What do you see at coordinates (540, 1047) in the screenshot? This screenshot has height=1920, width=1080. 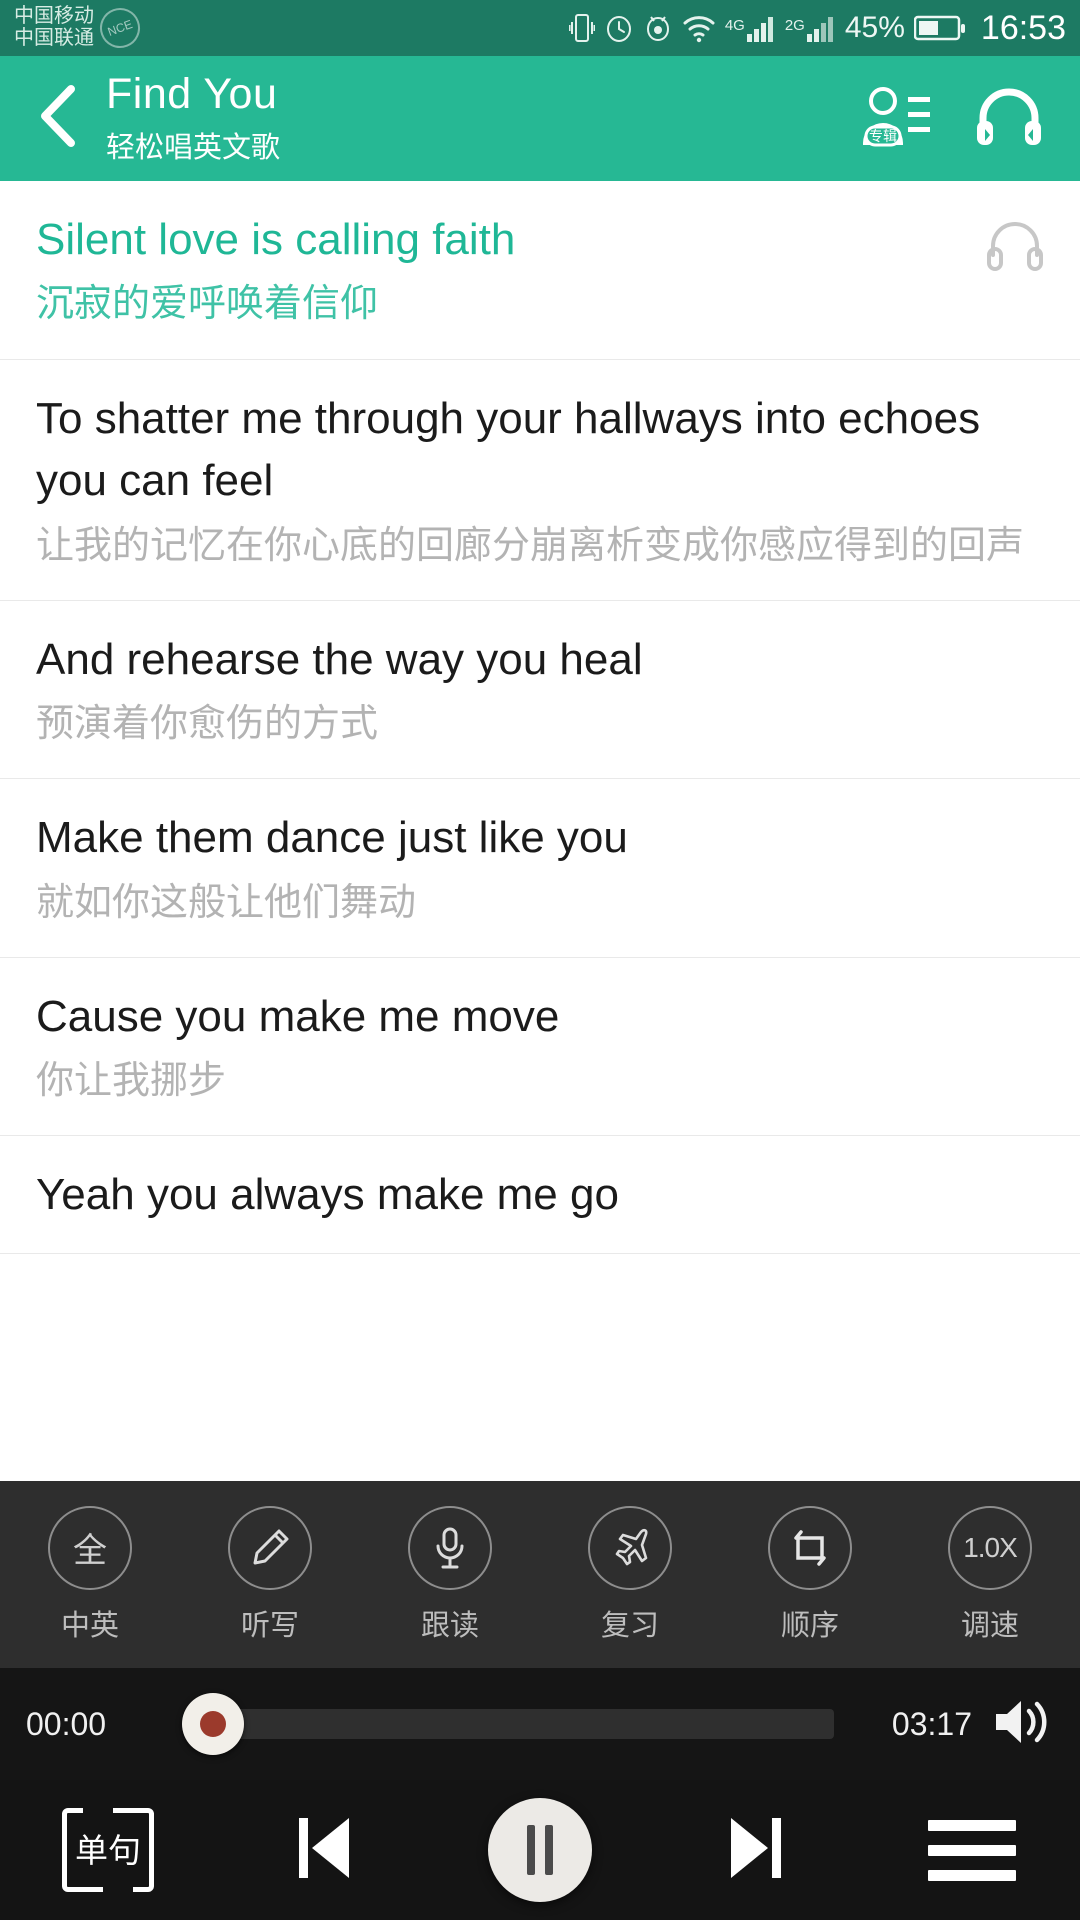 I see `lyric-row: Cause you make me move 你让我挪步` at bounding box center [540, 1047].